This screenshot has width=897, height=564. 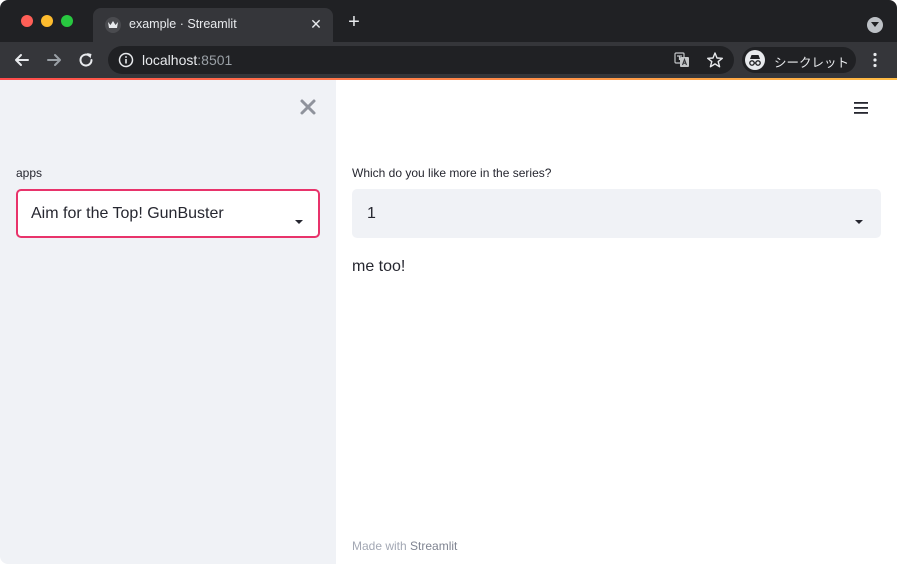 I want to click on apps-select: Aim for the Top! GunBuster, so click(x=168, y=213).